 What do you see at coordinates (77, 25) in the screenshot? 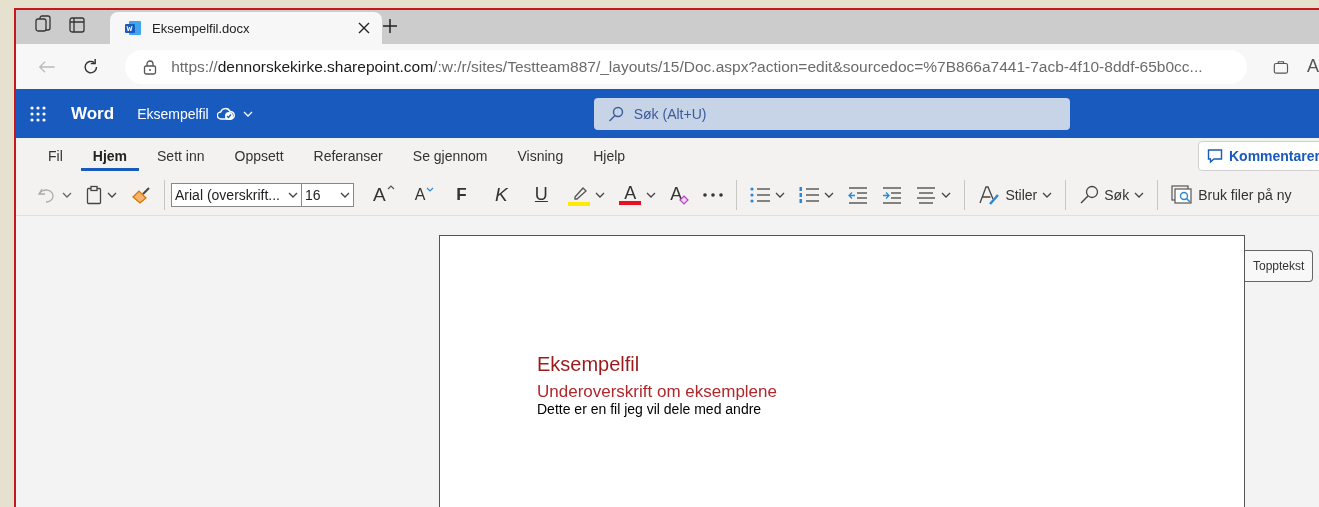
I see `tab-actions-icon` at bounding box center [77, 25].